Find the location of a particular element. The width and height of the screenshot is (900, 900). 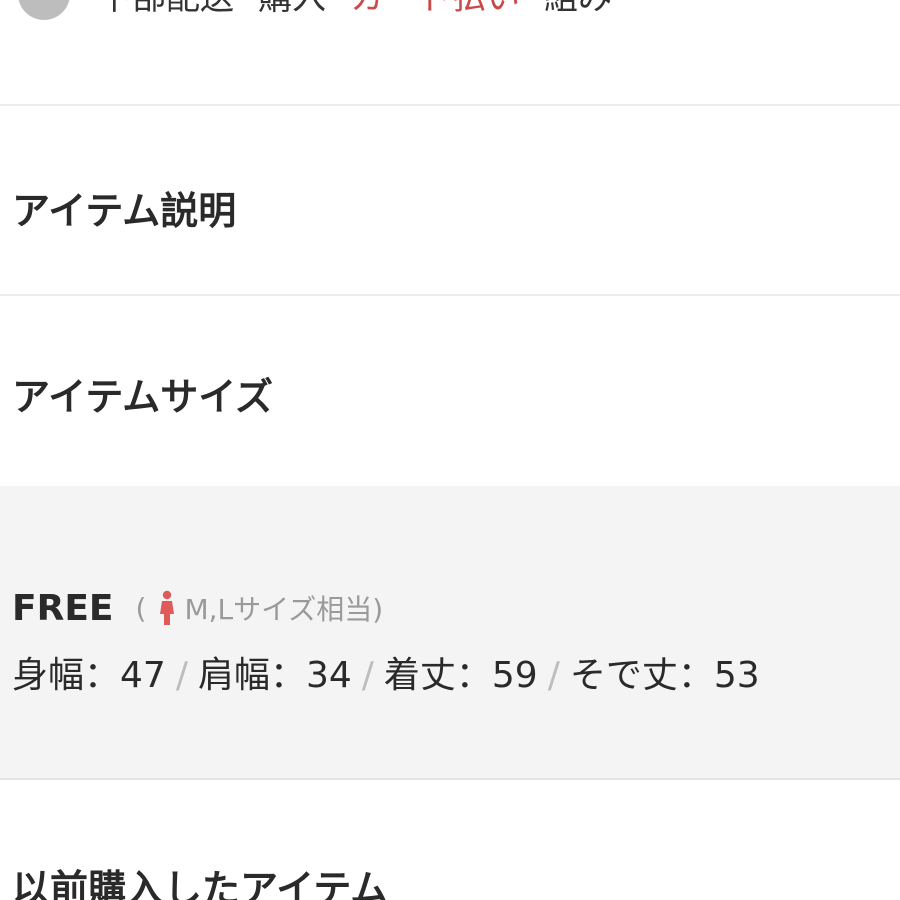

size-label-row: FREE ( M,Lサイズ相当) is located at coordinates (197, 608).